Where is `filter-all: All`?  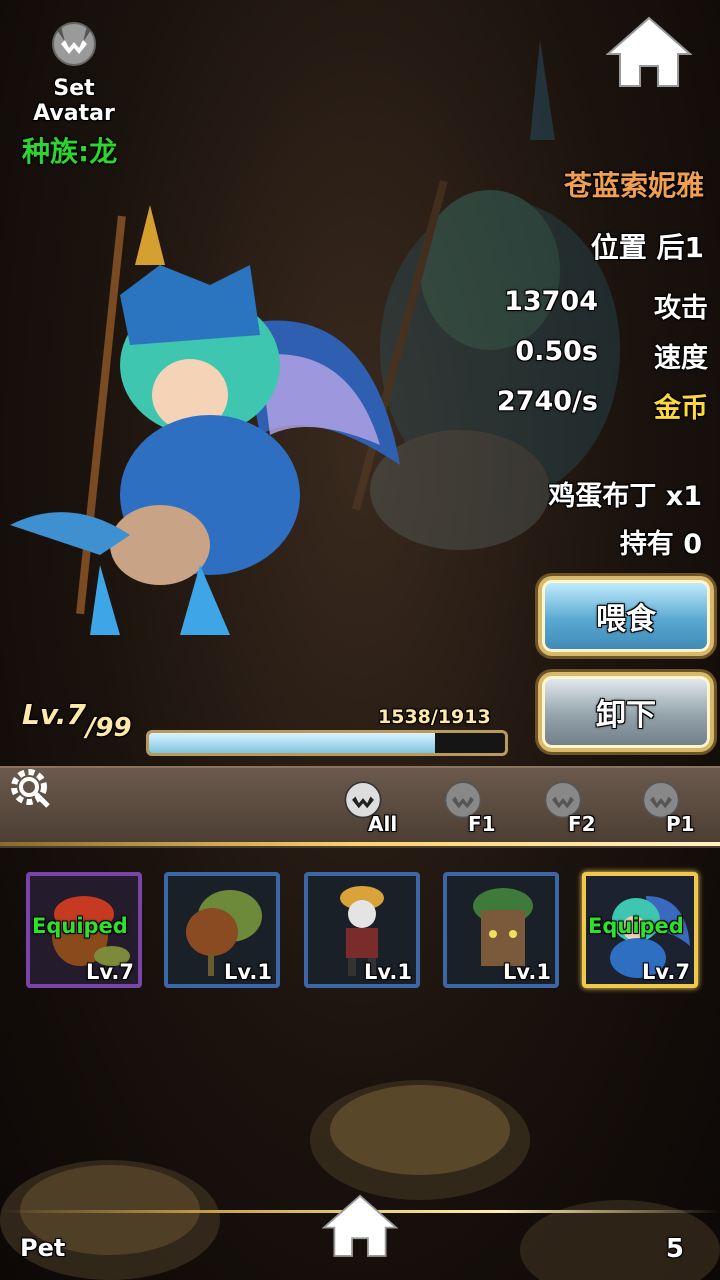
filter-all: All is located at coordinates (373, 807).